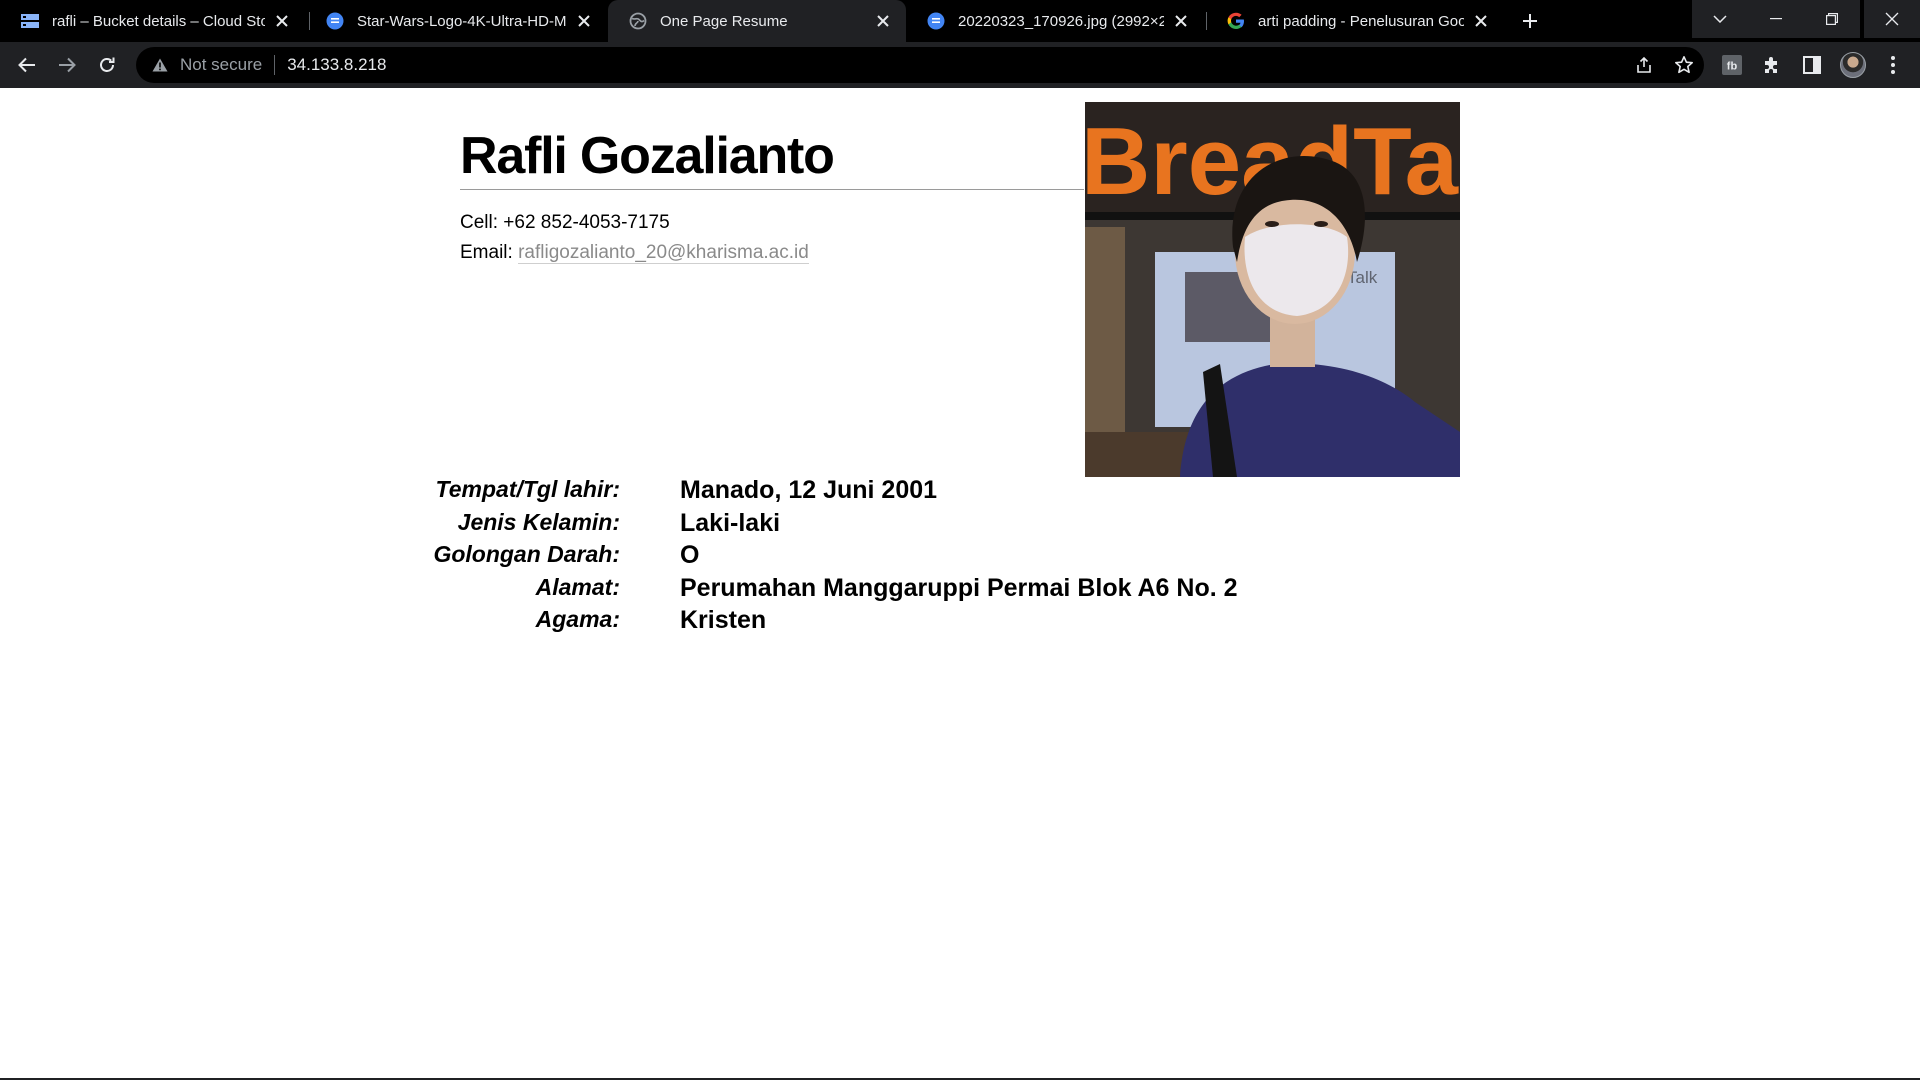 The image size is (1920, 1080). I want to click on detail-value: Laki-laki, so click(730, 522).